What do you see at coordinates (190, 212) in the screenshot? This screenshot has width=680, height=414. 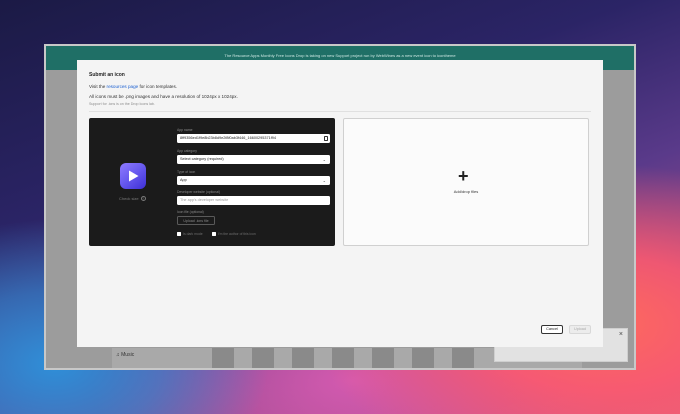 I see `icon-file-label: Icon file (optional)` at bounding box center [190, 212].